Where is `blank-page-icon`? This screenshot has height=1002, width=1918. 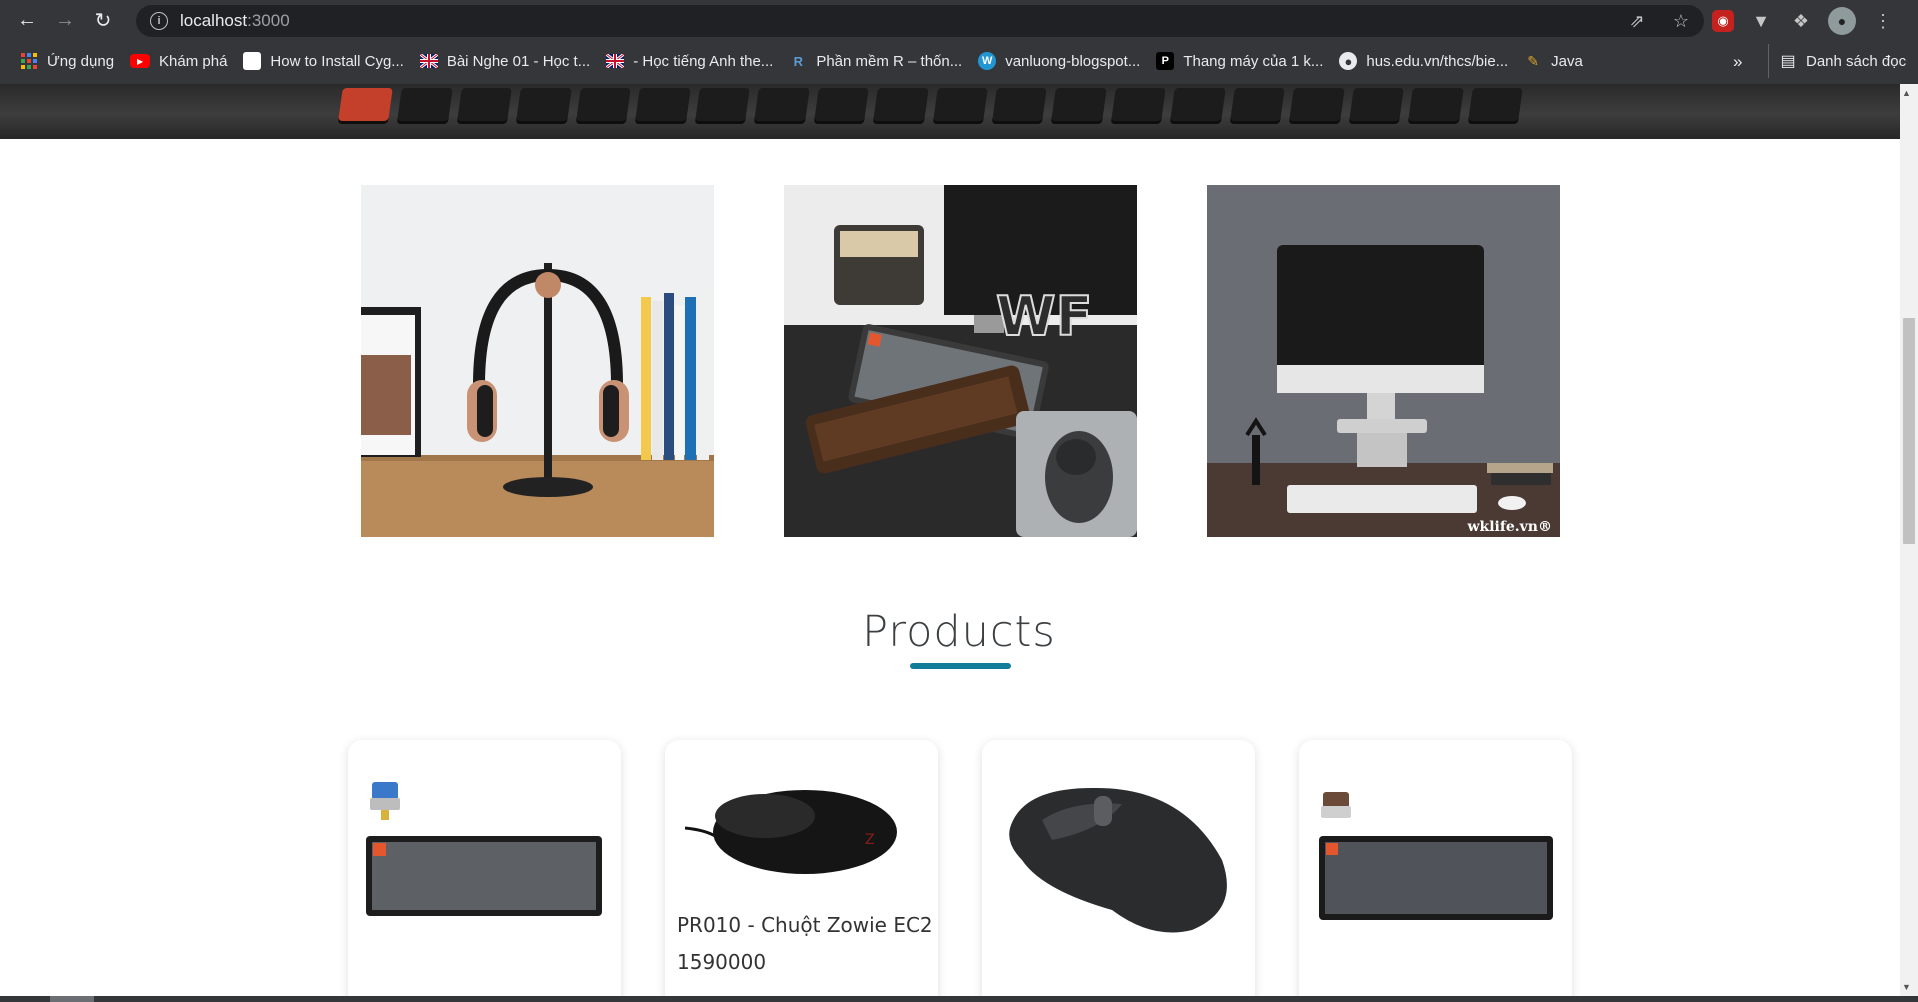 blank-page-icon is located at coordinates (252, 61).